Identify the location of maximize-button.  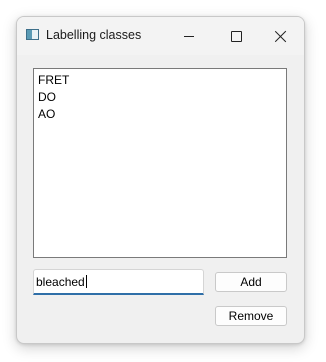
(236, 36).